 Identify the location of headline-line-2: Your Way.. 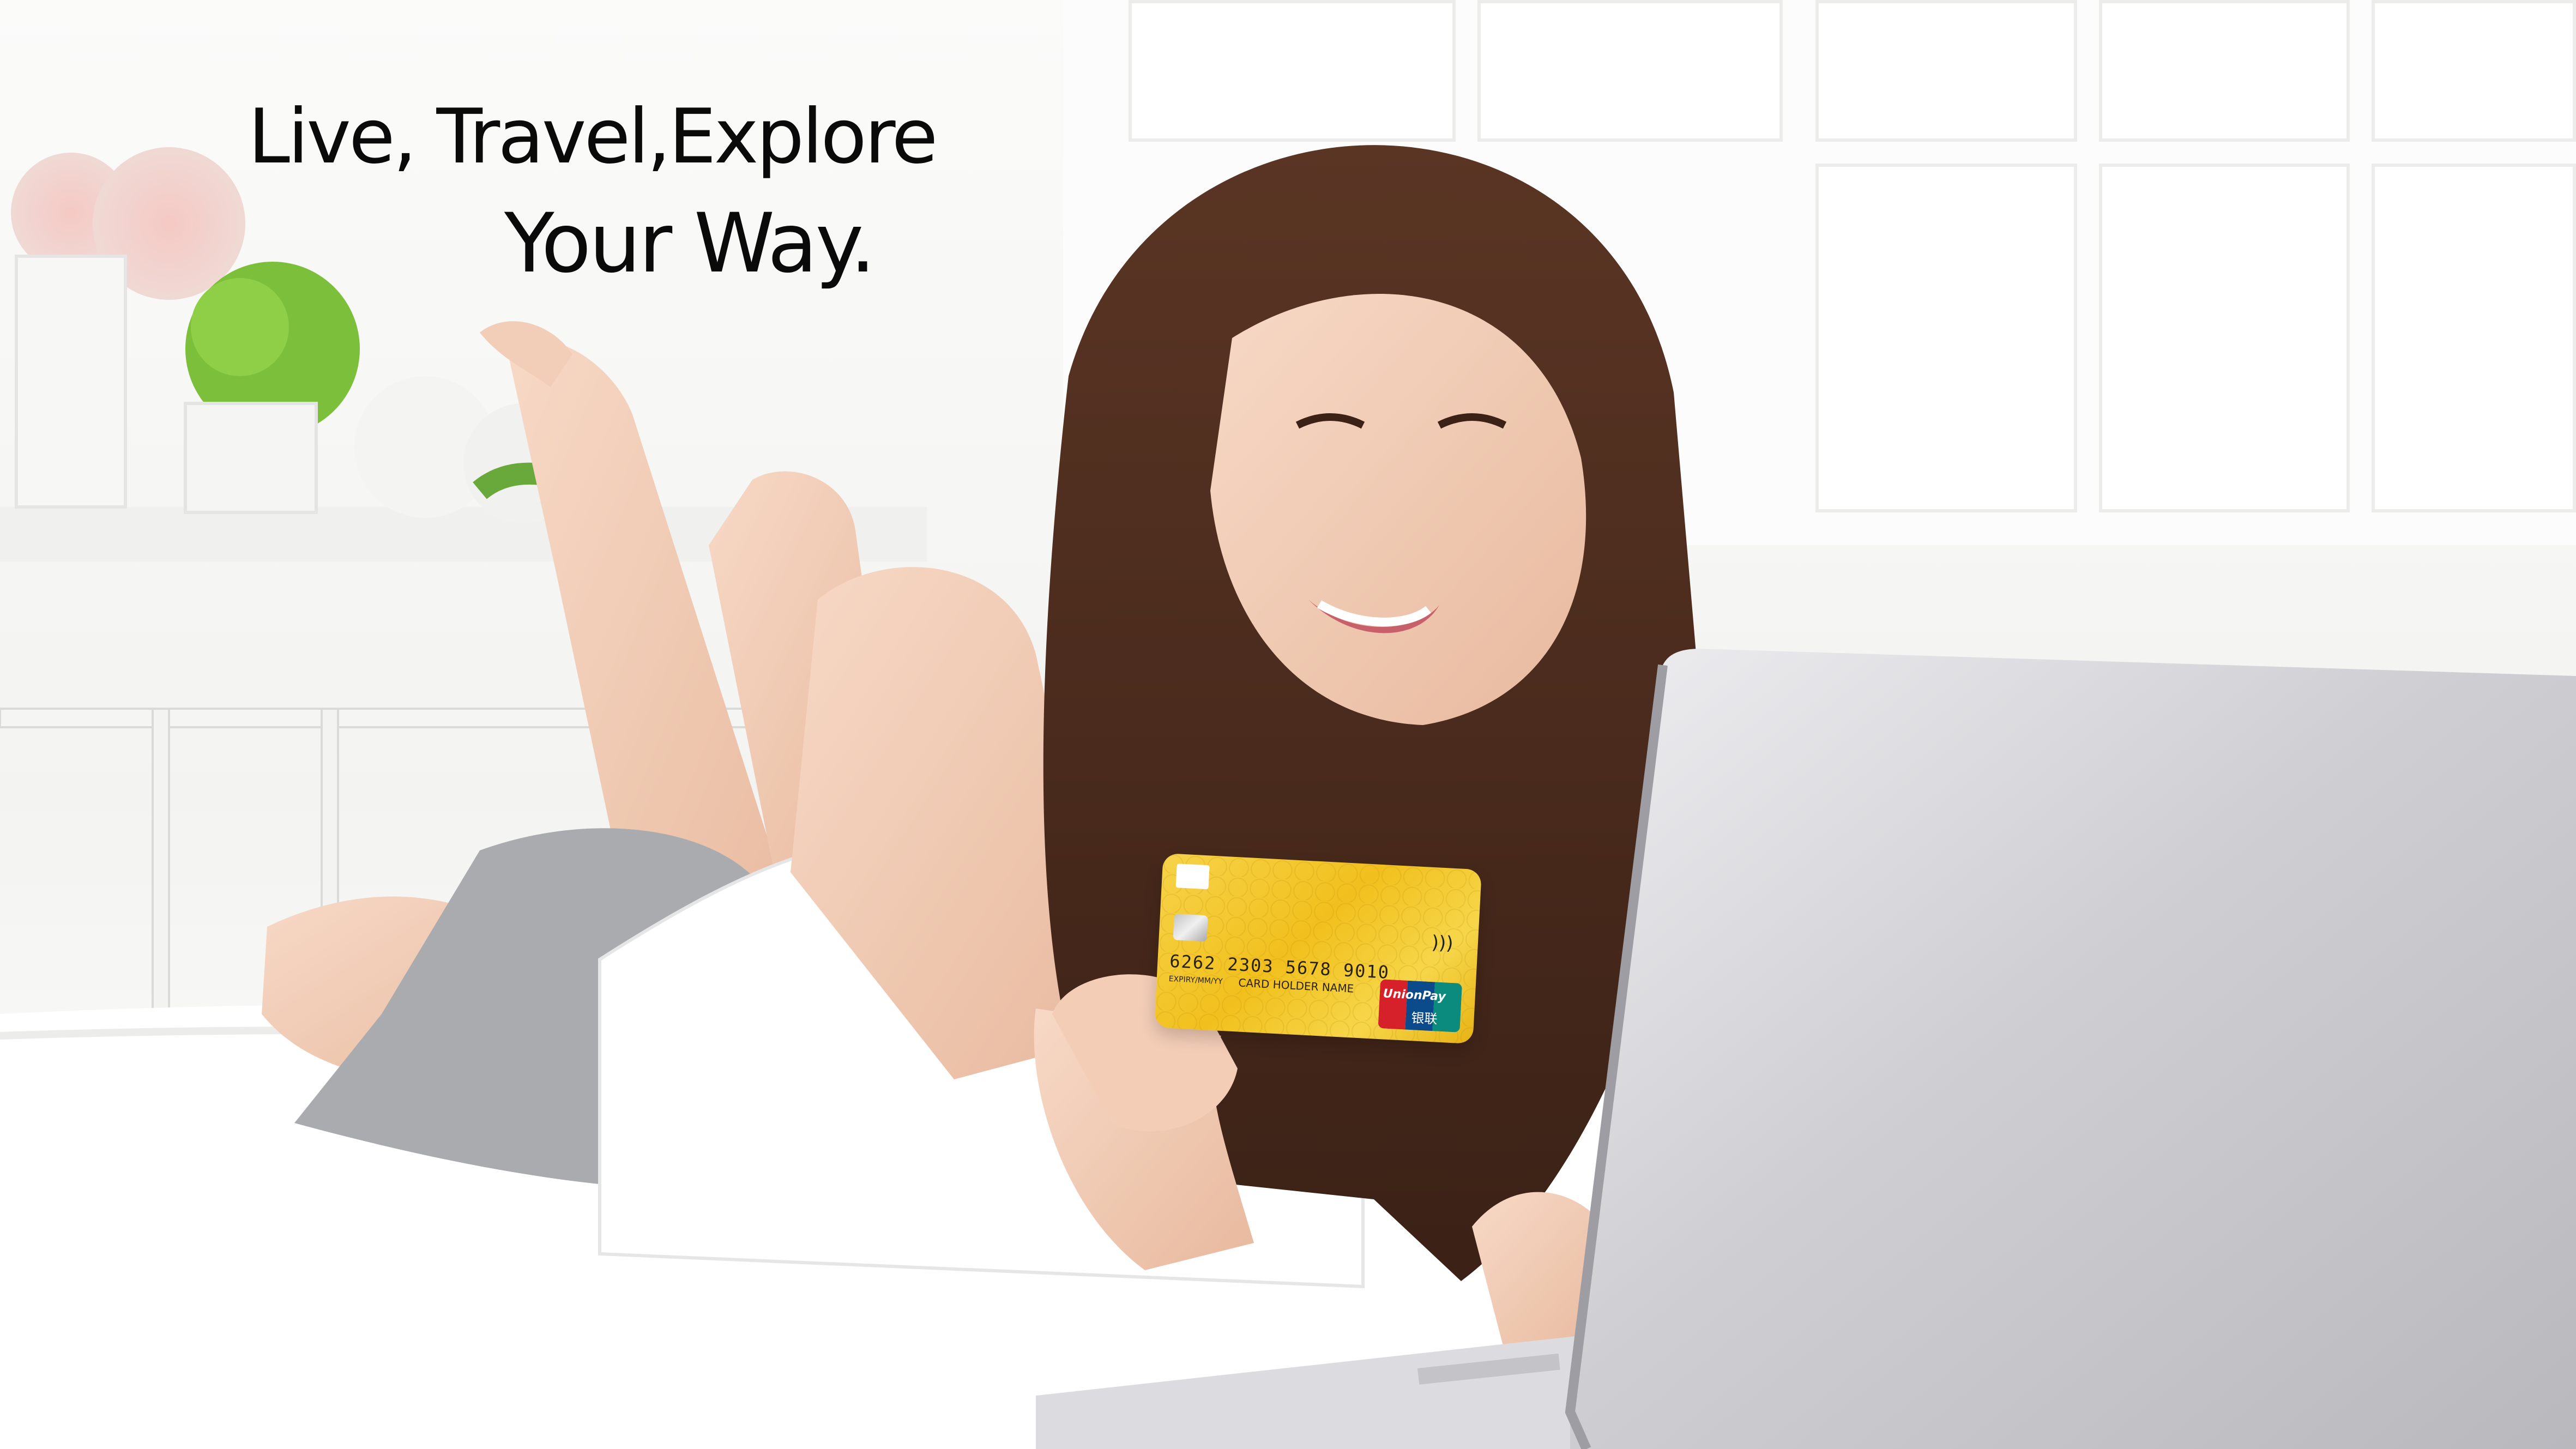
(690, 243).